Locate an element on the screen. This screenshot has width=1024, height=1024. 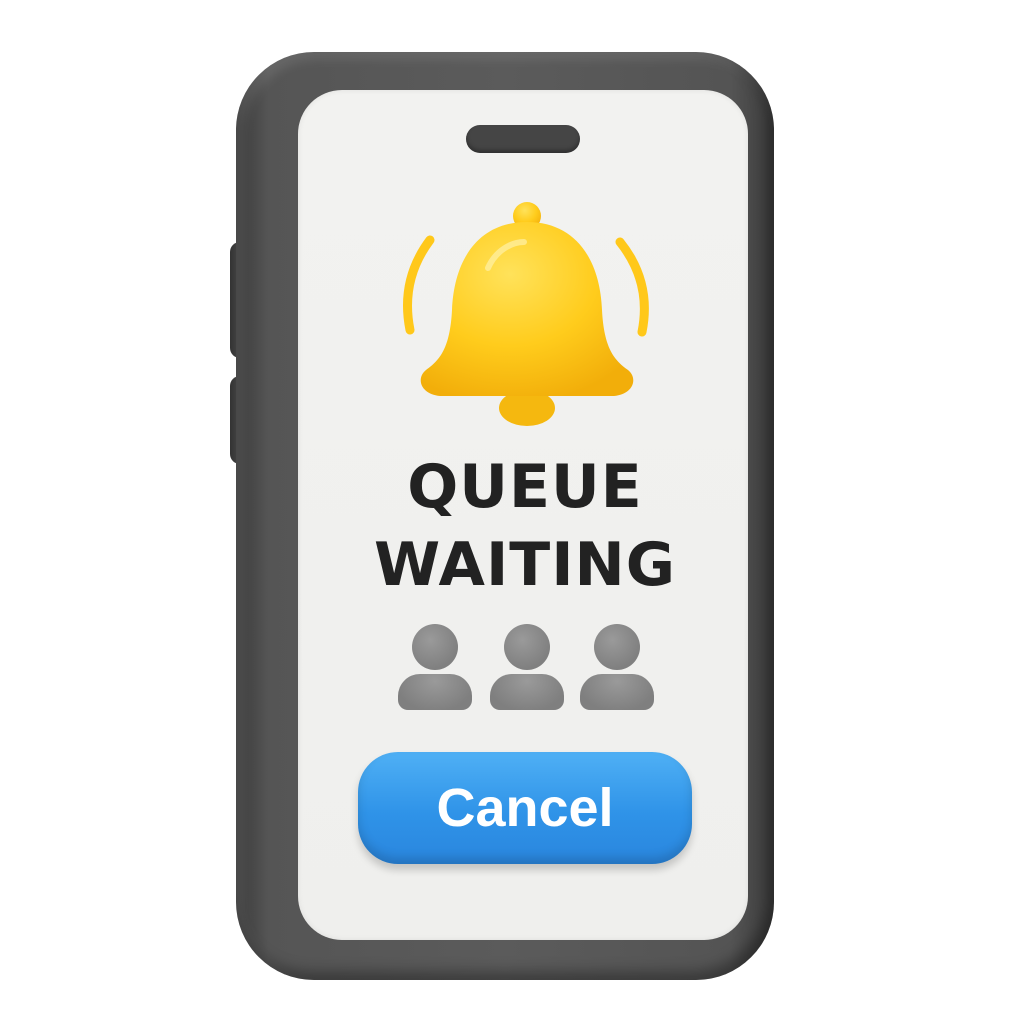
cancel-button: Cancel is located at coordinates (525, 808).